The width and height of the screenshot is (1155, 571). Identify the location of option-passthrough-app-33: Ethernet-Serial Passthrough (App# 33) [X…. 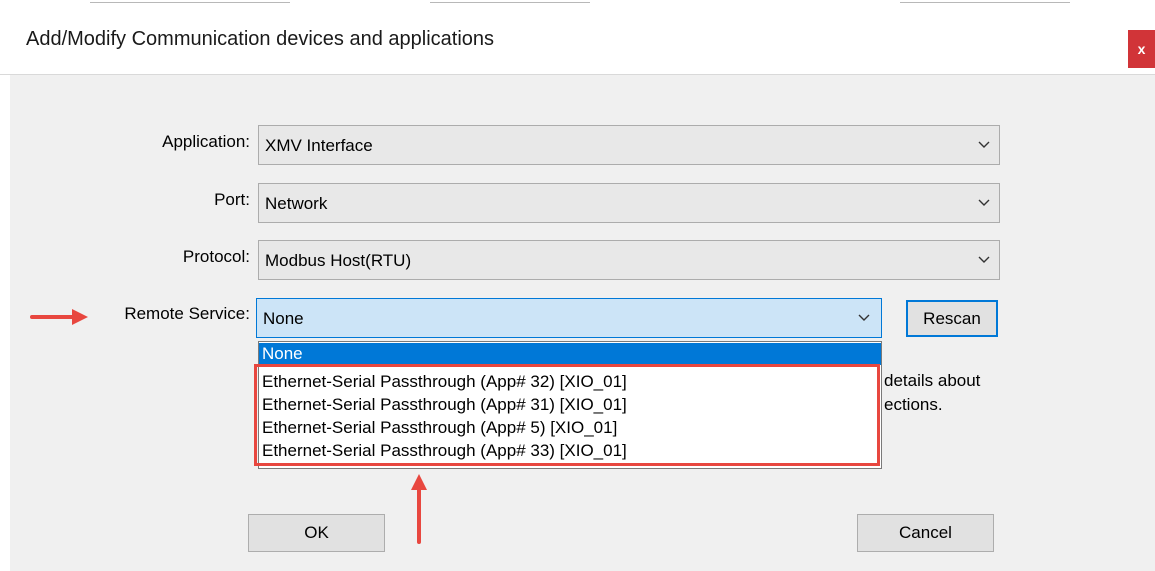
(570, 451).